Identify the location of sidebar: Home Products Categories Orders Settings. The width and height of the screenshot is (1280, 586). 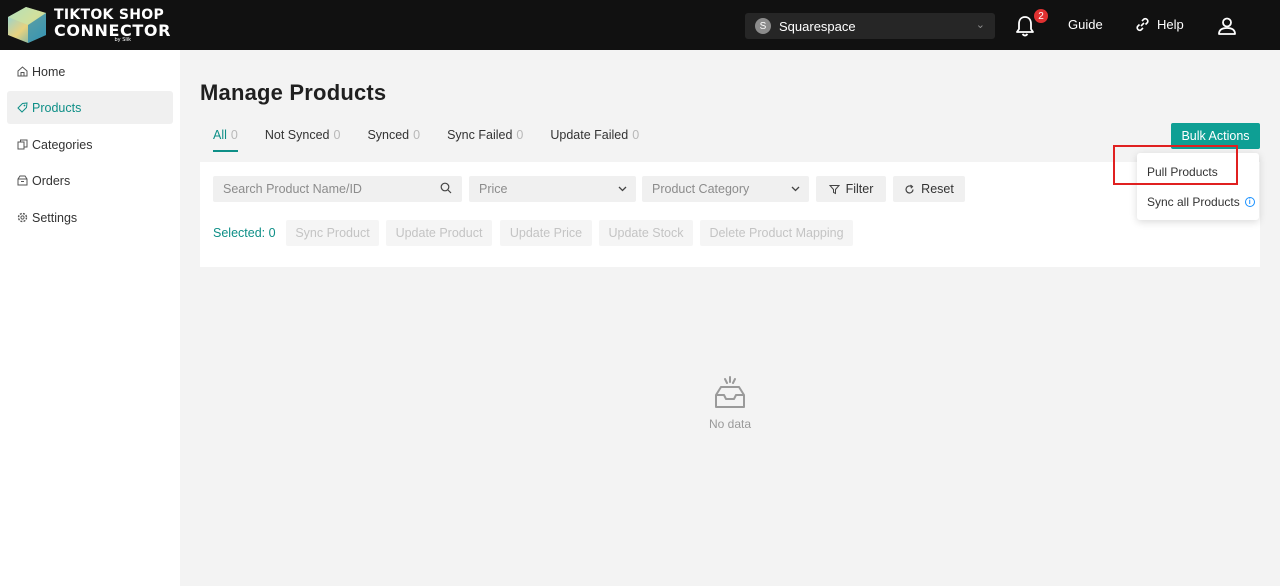
(90, 318).